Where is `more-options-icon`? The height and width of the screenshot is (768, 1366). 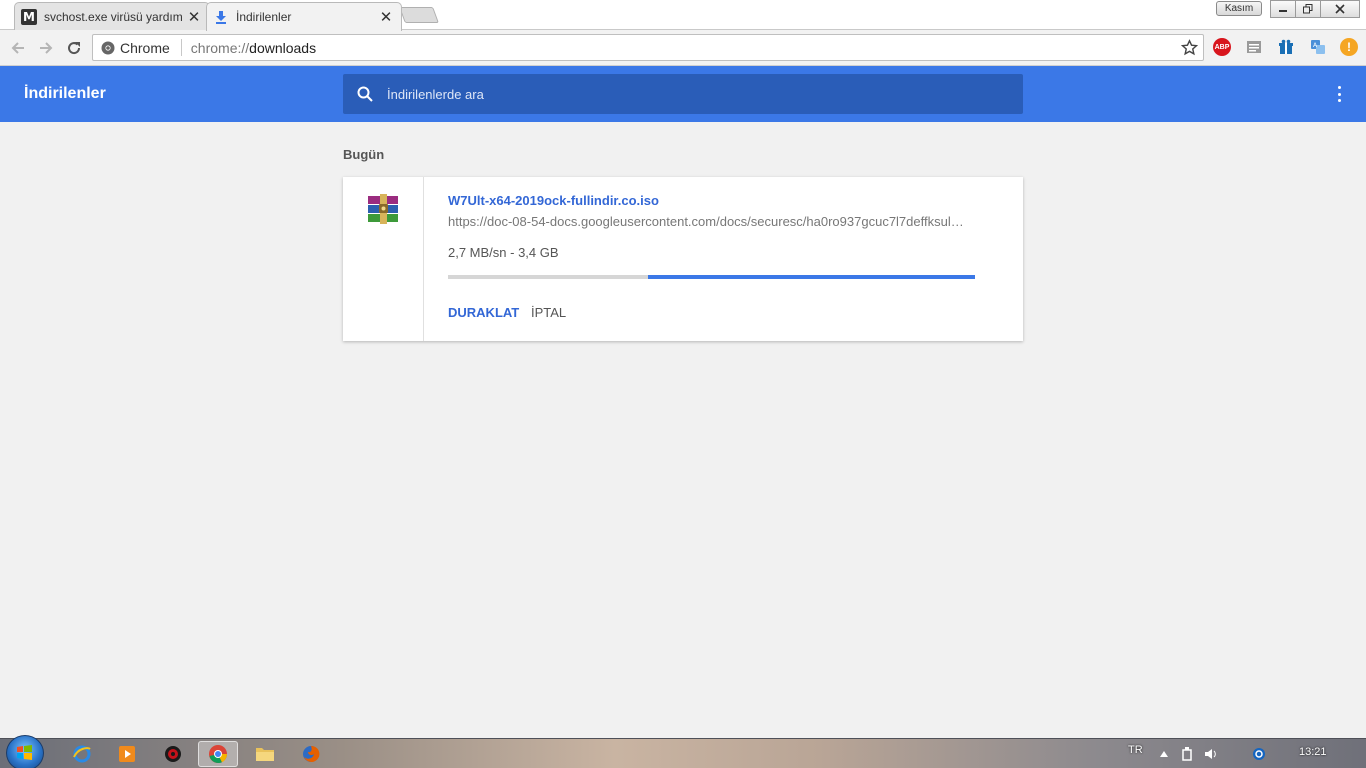
more-options-icon is located at coordinates (1339, 94).